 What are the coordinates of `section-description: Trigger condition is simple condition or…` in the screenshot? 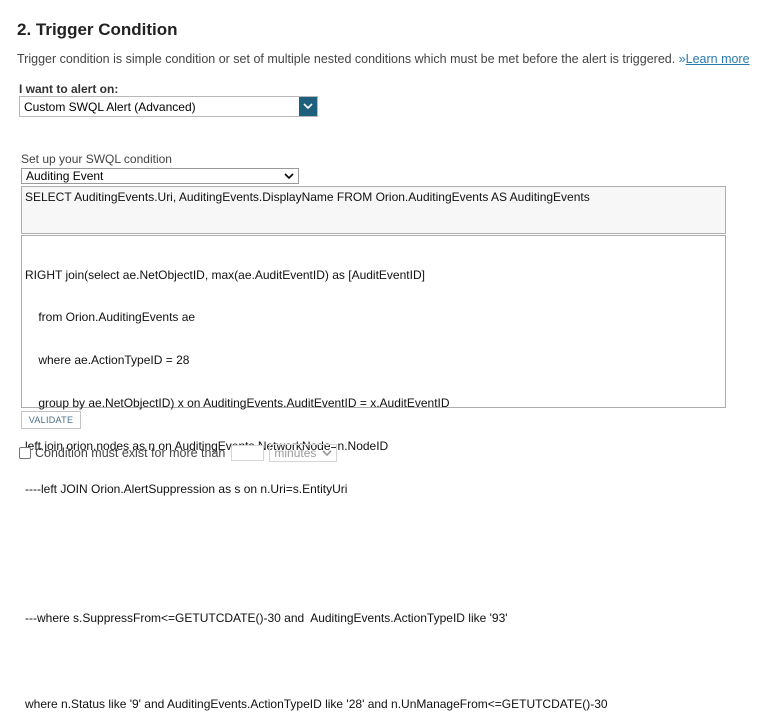 It's located at (383, 59).